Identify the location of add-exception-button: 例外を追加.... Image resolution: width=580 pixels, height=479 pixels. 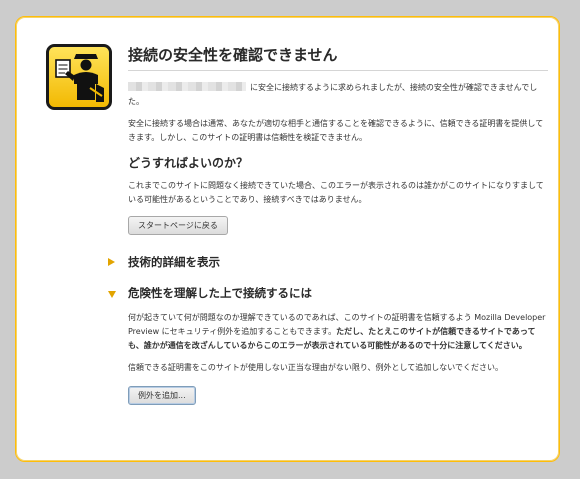
(162, 395).